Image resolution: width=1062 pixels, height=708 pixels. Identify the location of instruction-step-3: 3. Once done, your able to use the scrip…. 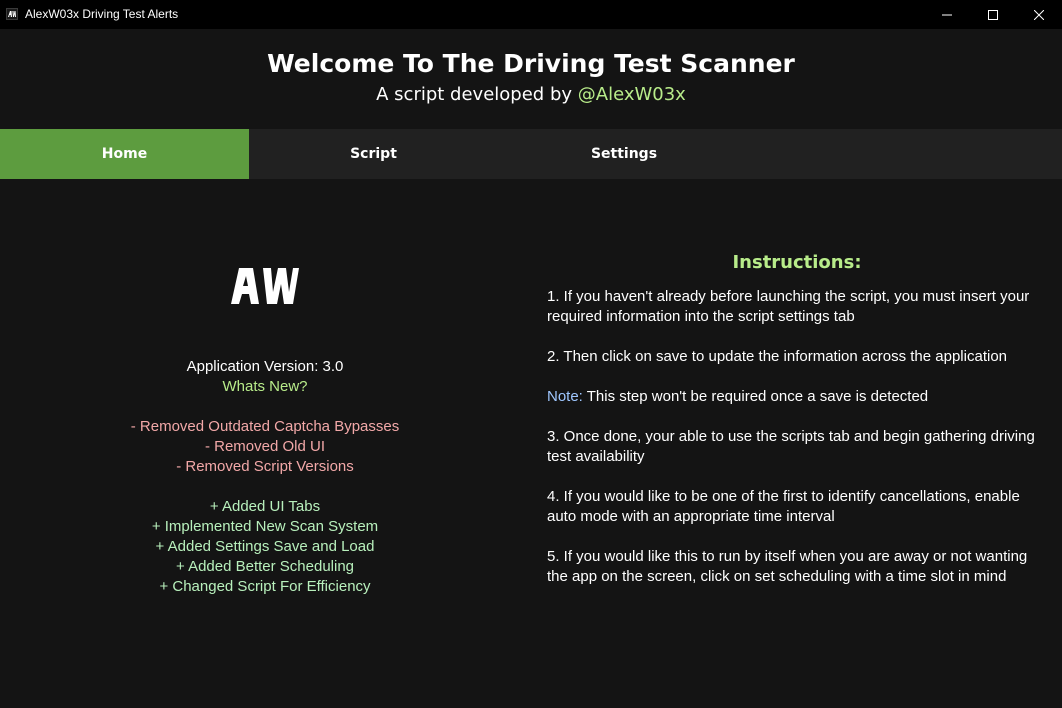
(791, 446).